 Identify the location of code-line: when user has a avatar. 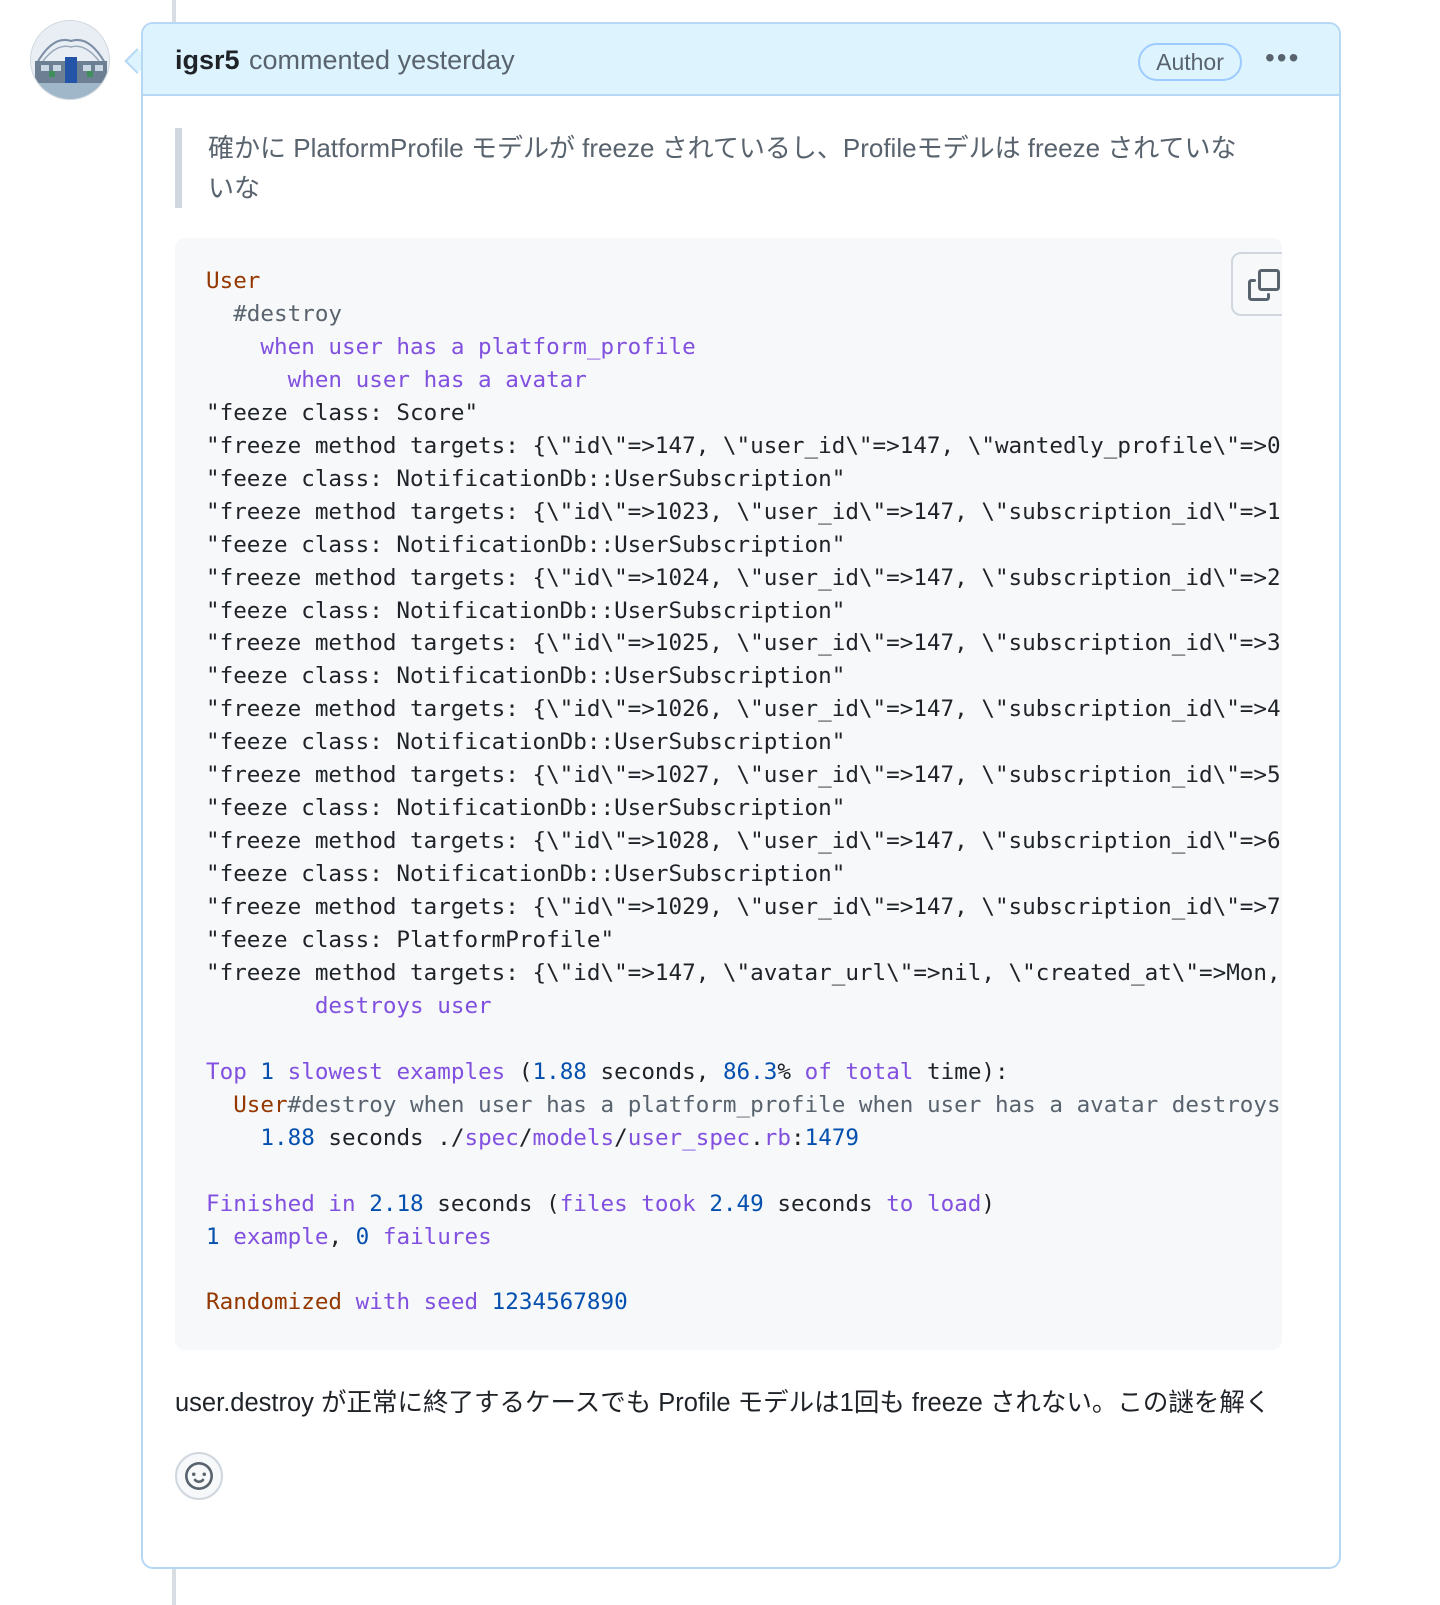
(396, 380).